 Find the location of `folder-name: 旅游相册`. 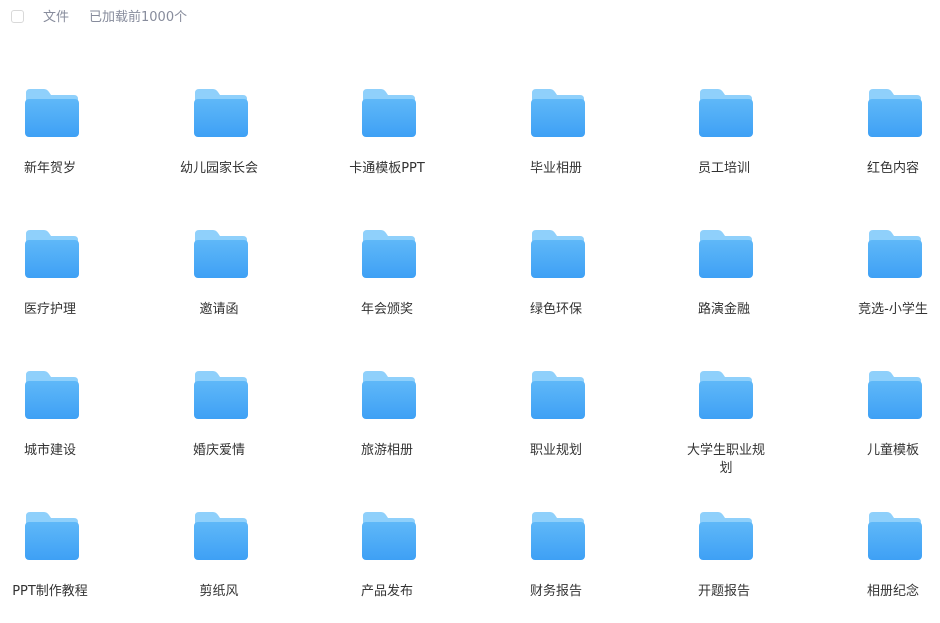

folder-name: 旅游相册 is located at coordinates (386, 450).